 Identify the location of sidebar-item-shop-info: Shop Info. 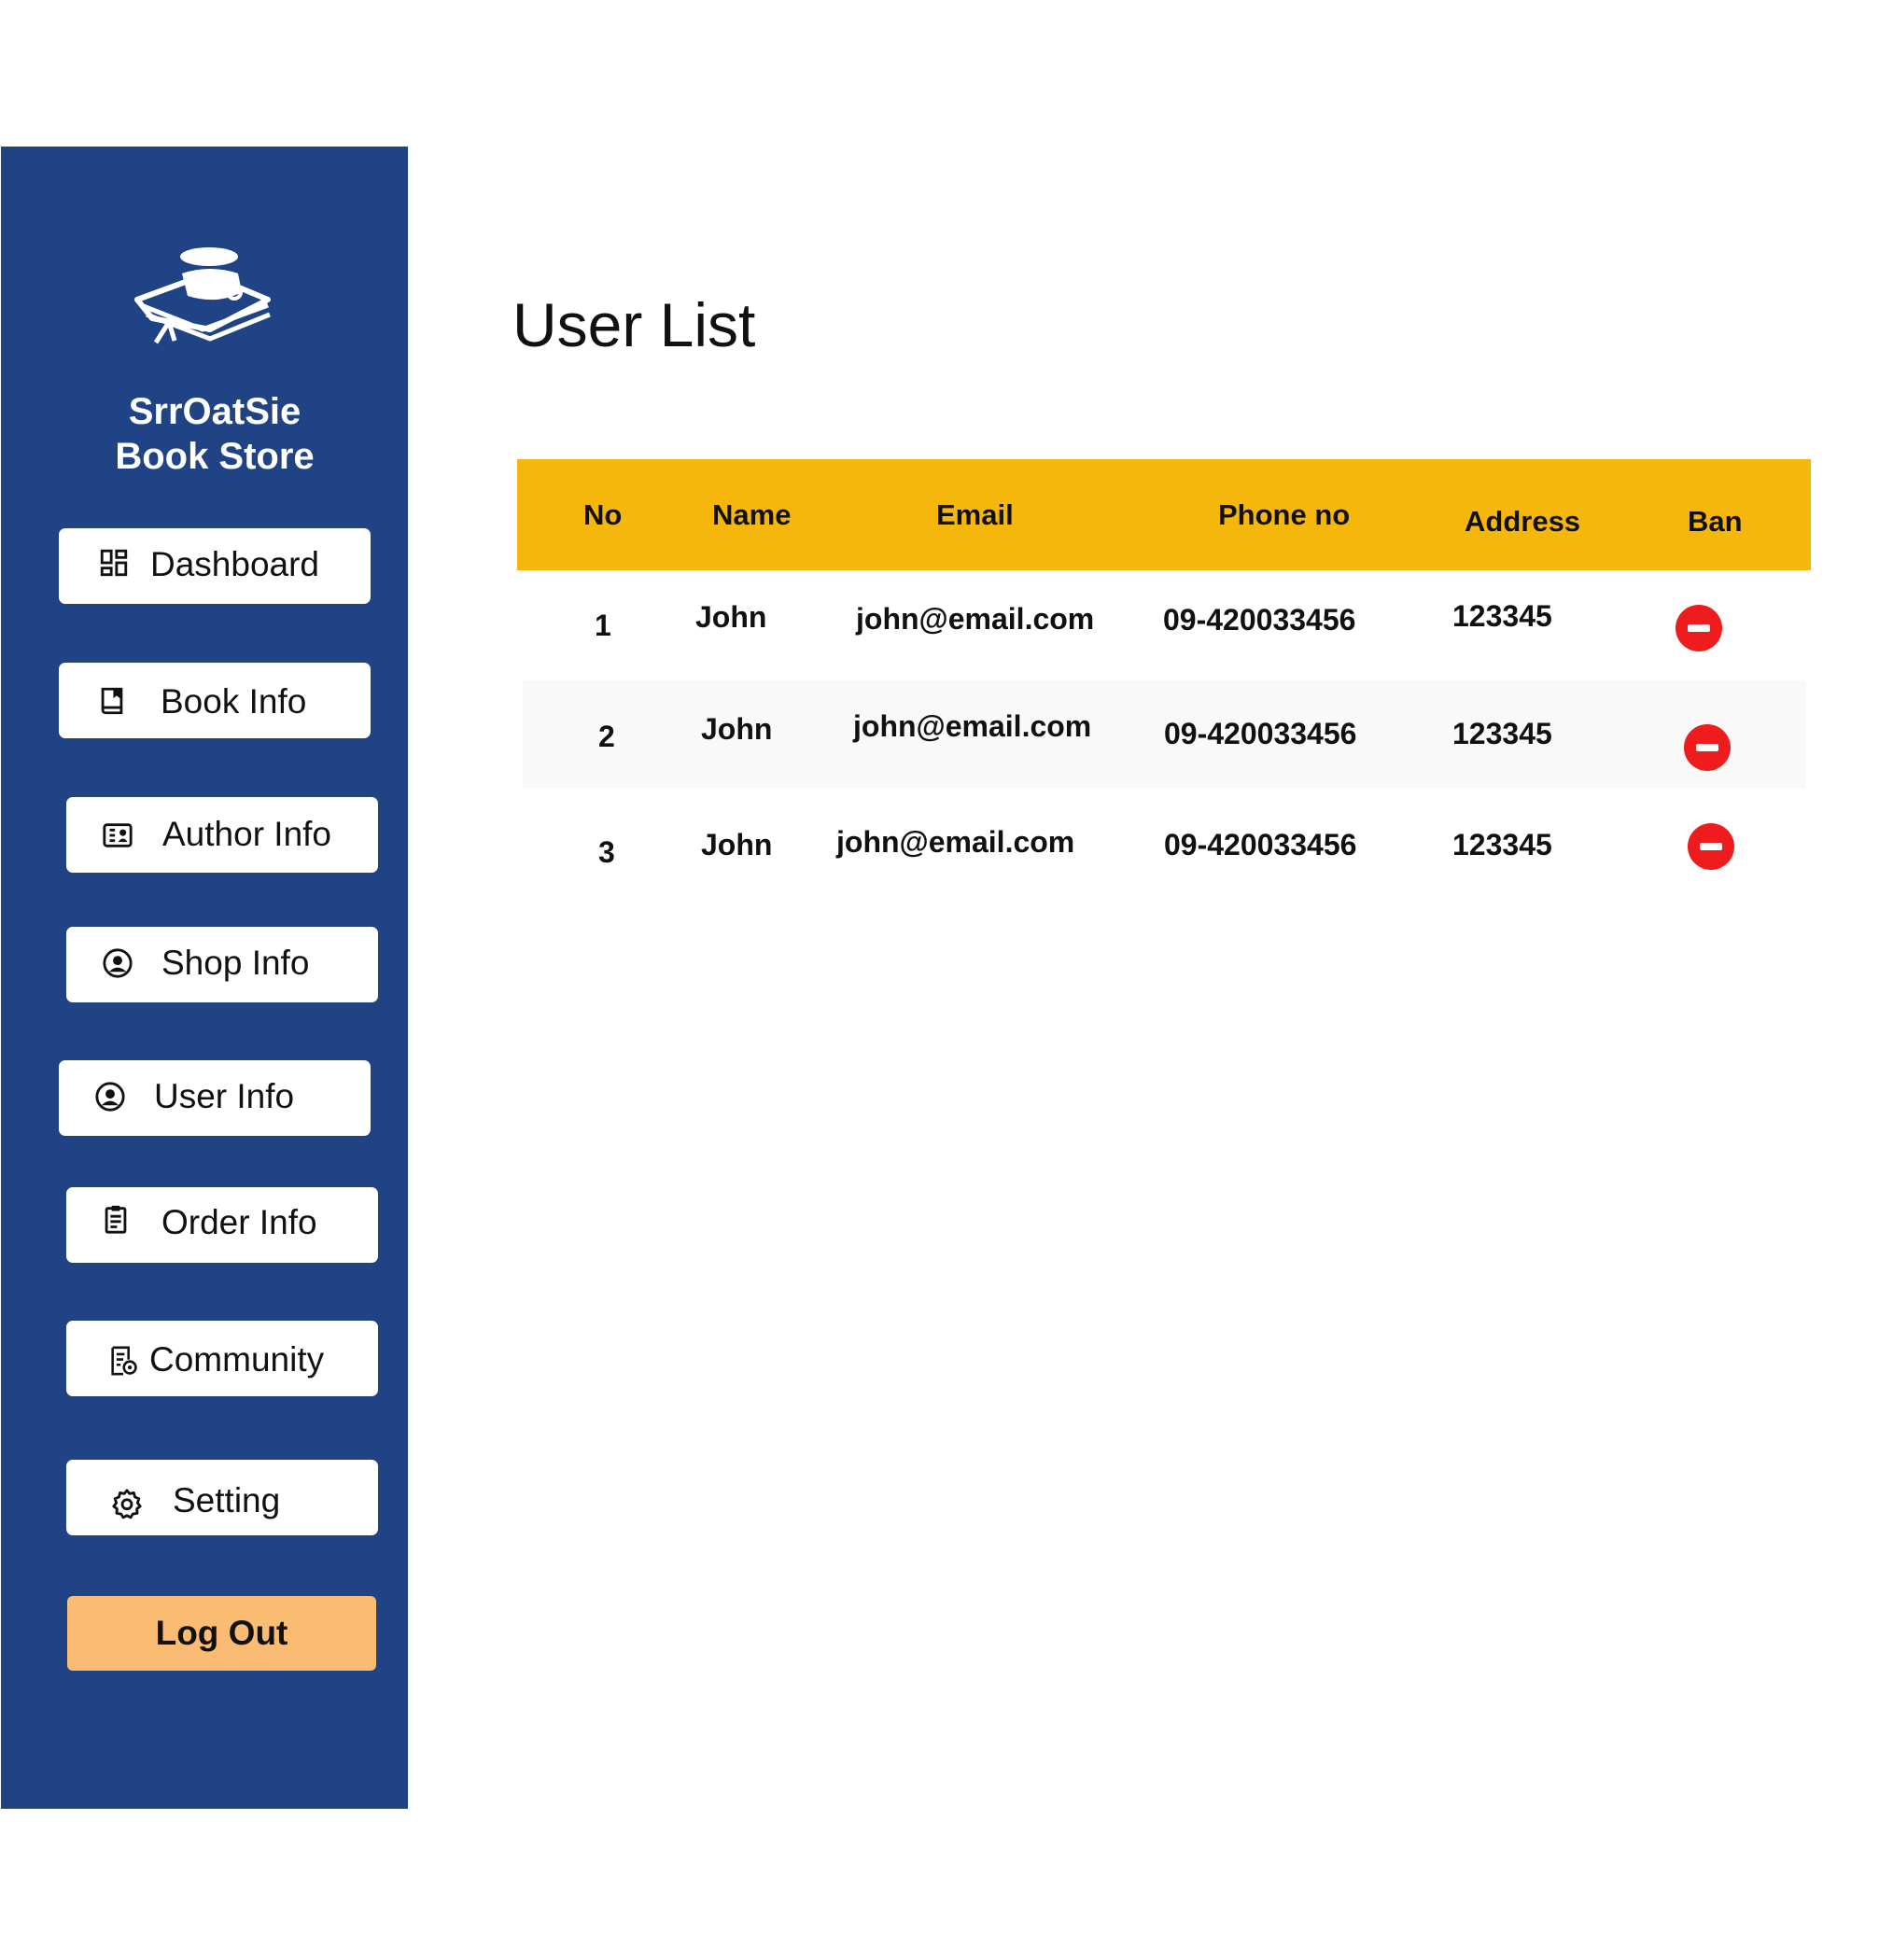
(222, 964).